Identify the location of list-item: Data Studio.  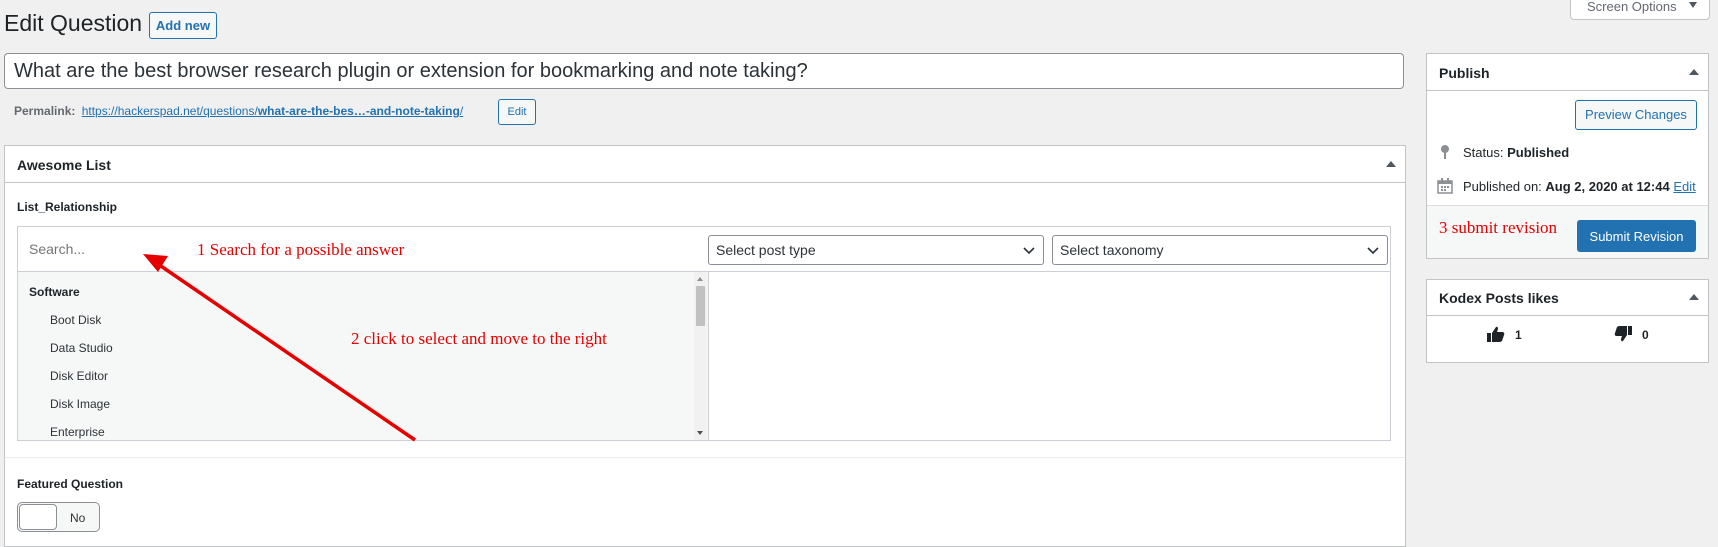
(81, 348).